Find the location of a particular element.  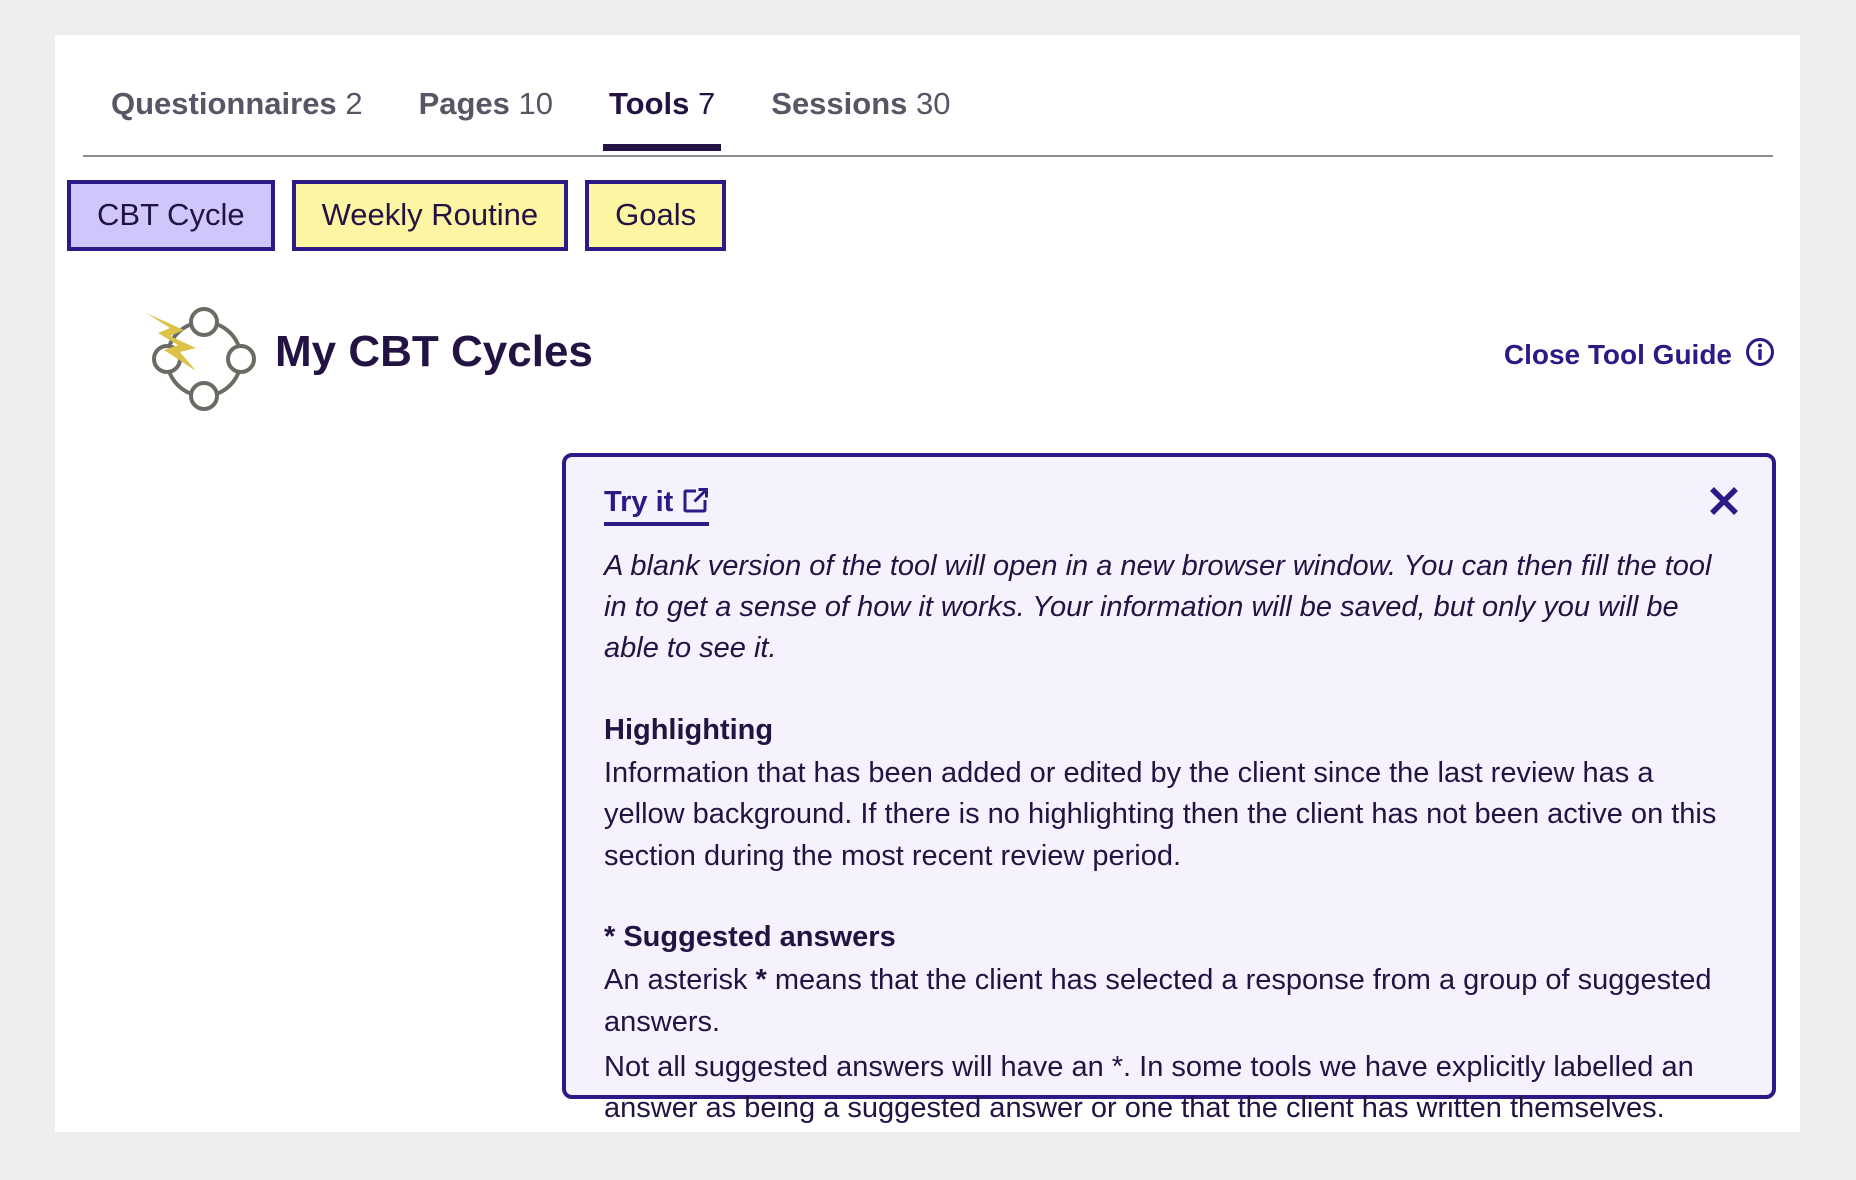

close-tool-guide-label: Close Tool Guide is located at coordinates (1617, 354).